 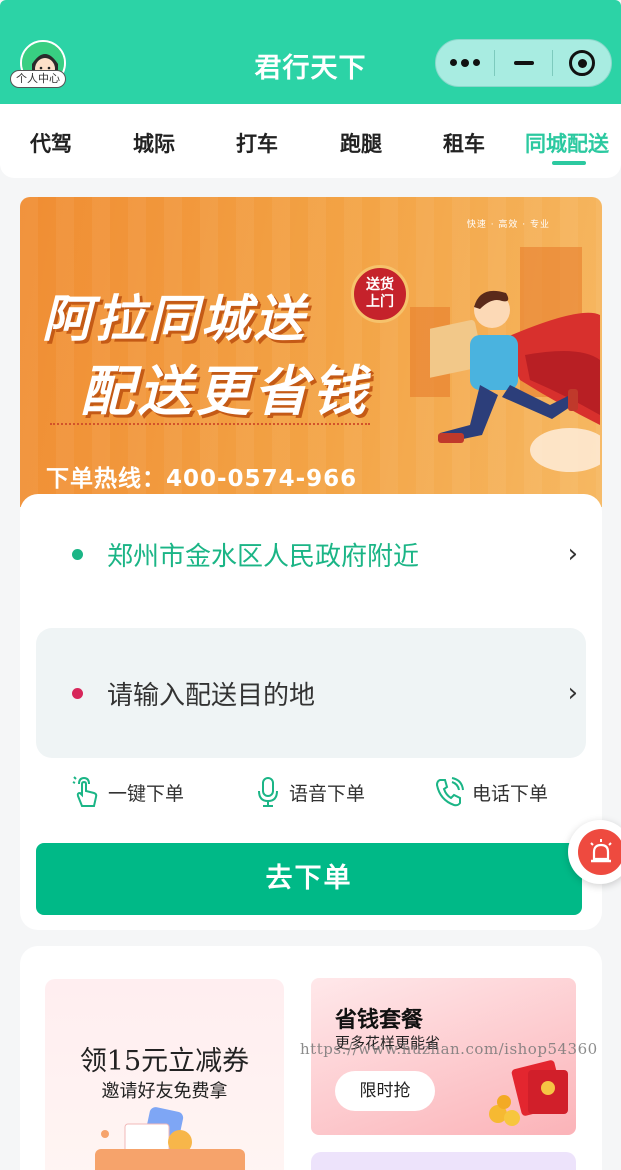 I want to click on more-button, so click(x=465, y=63).